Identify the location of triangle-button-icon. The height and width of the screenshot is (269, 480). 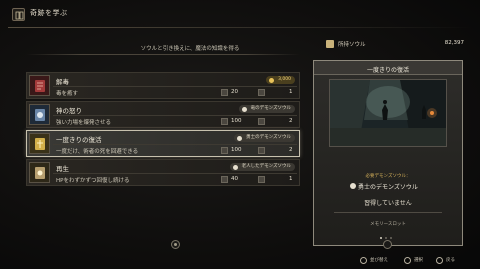
(363, 260).